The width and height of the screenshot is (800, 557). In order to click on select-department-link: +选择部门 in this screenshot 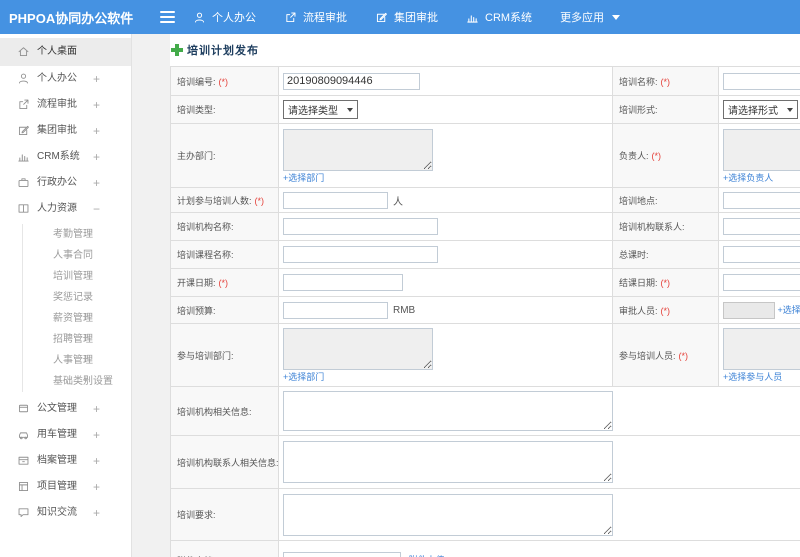, I will do `click(303, 178)`.